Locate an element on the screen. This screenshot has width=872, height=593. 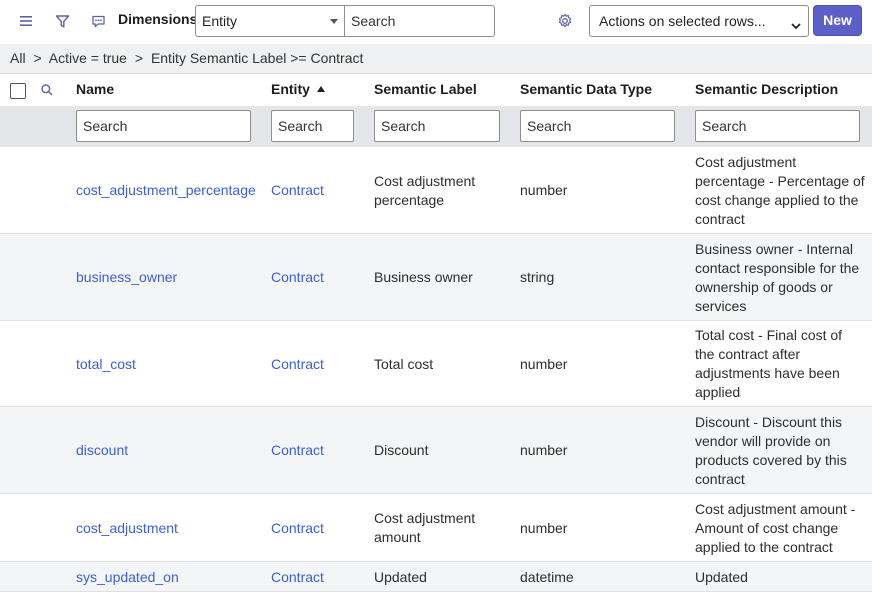
column-header-entity: Entity is located at coordinates (298, 89).